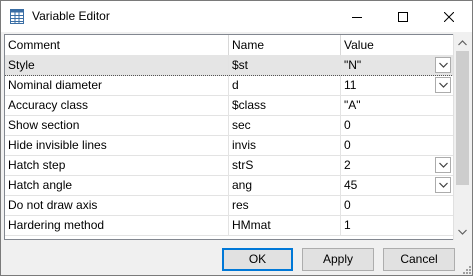 The height and width of the screenshot is (276, 473). Describe the element at coordinates (351, 185) in the screenshot. I see `value-text: 45` at that location.